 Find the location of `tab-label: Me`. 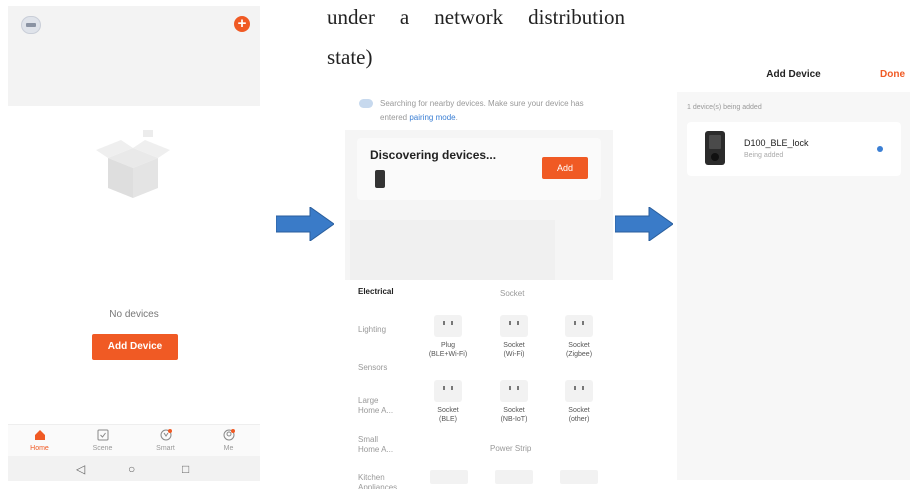

tab-label: Me is located at coordinates (228, 448).